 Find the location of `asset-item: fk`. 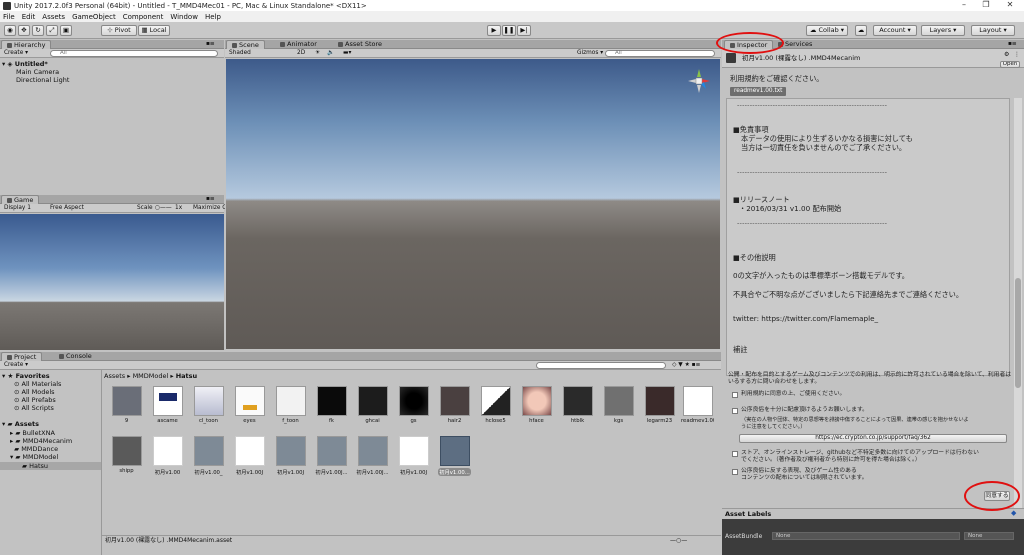

asset-item: fk is located at coordinates (331, 405).